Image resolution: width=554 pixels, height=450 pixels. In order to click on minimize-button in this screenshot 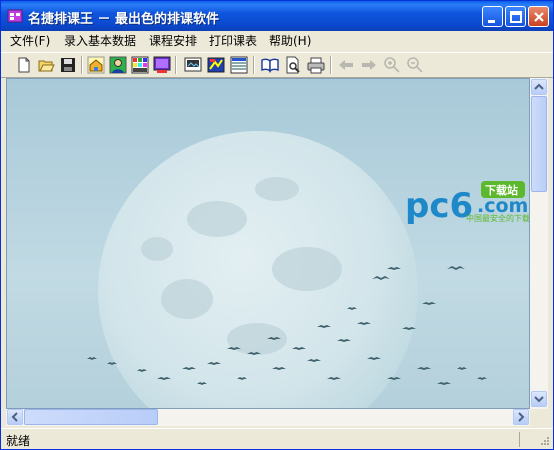, I will do `click(492, 16)`.